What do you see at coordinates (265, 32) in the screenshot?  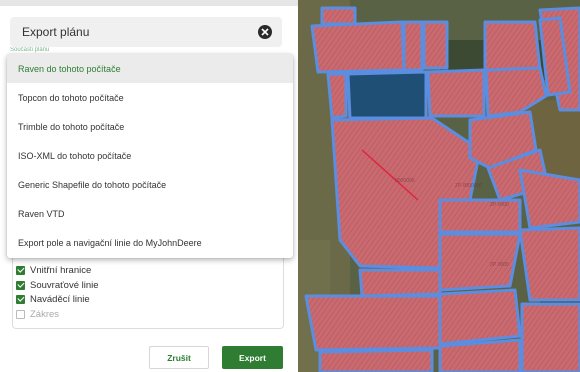 I see `close-icon` at bounding box center [265, 32].